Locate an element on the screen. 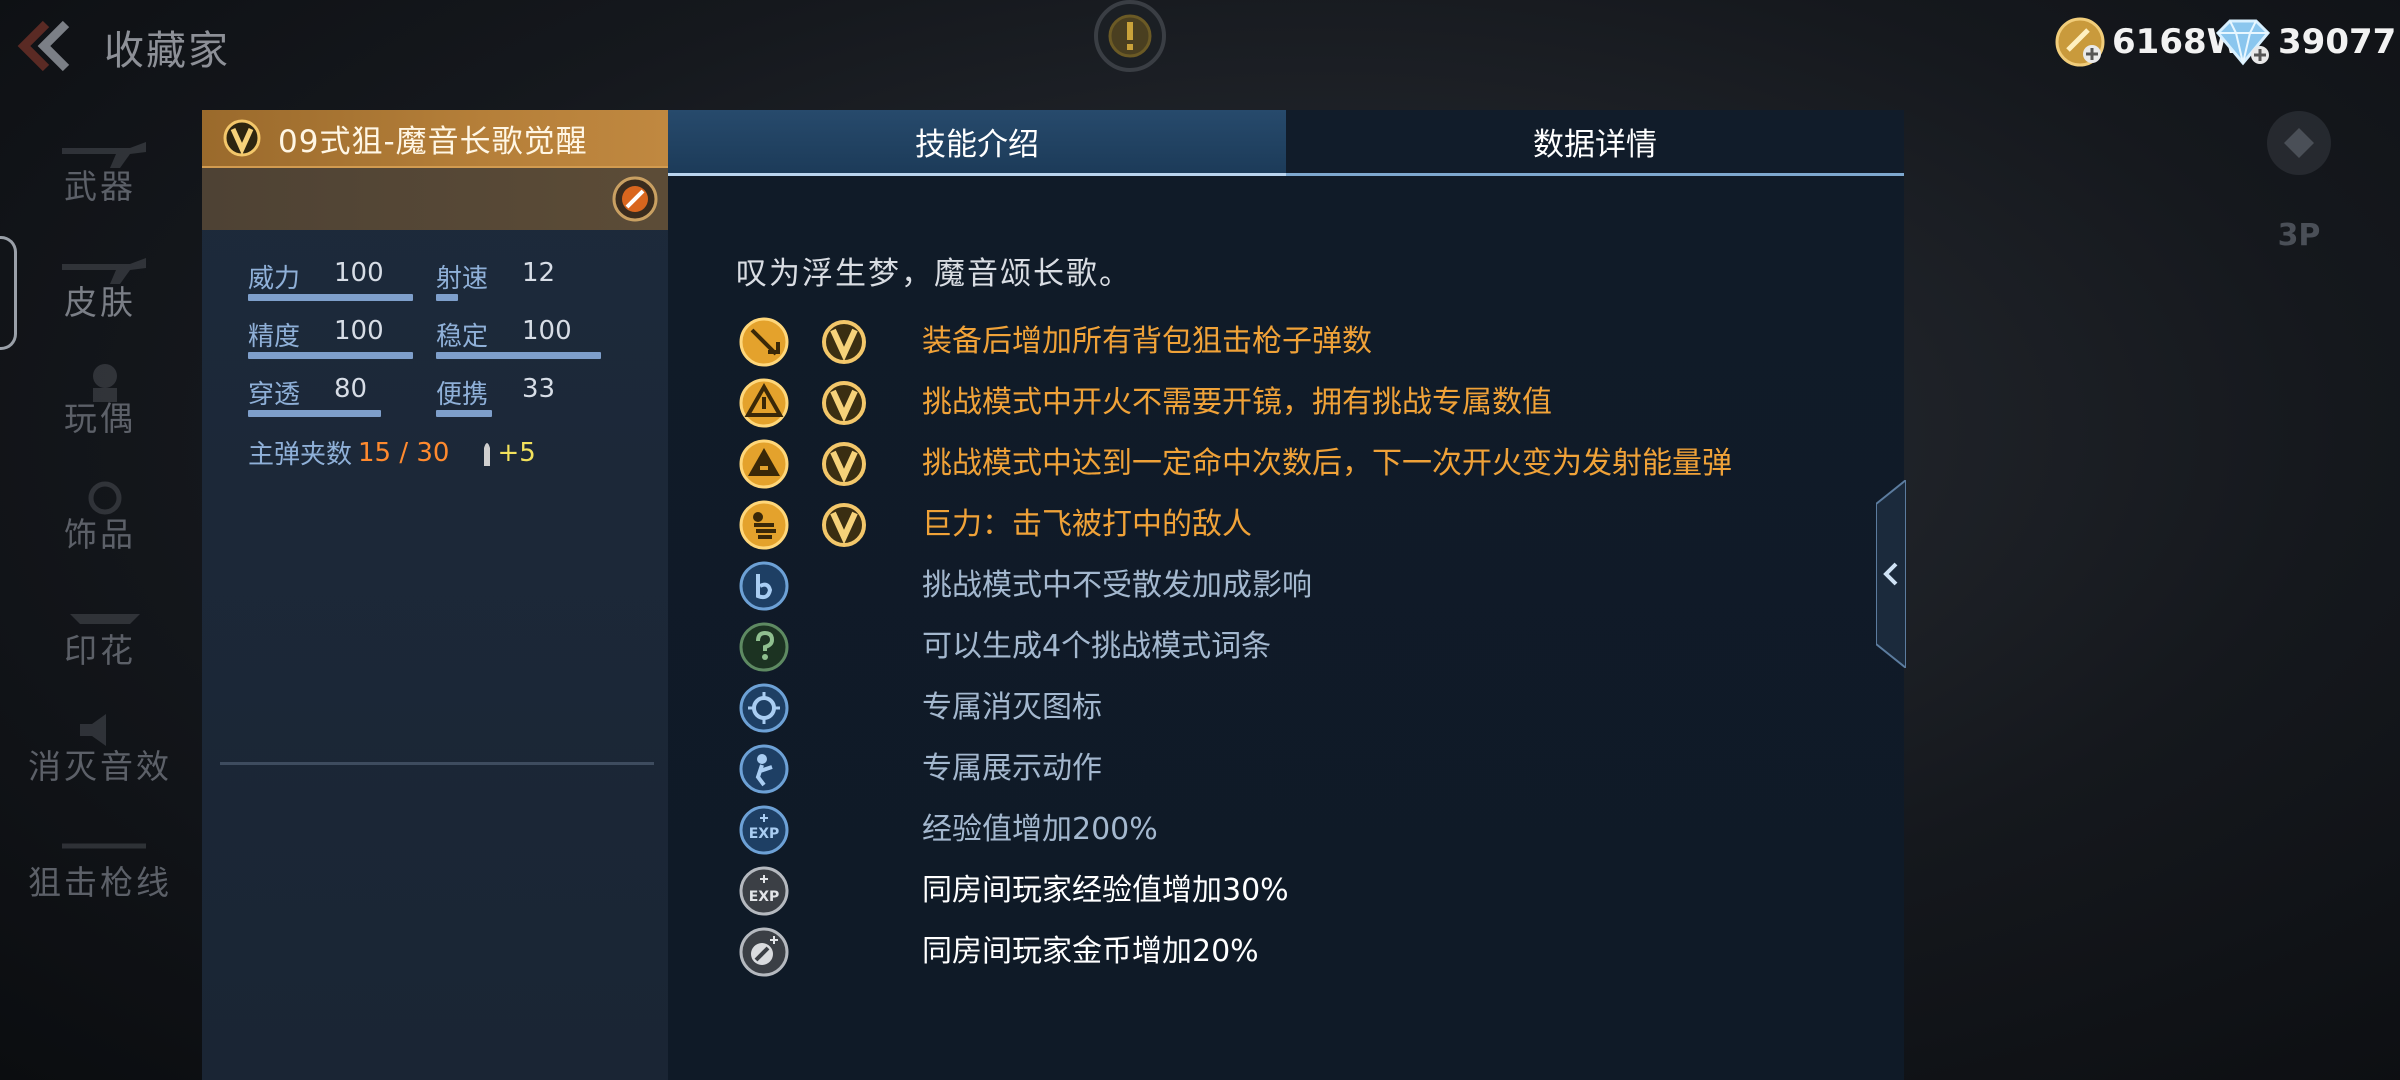 This screenshot has width=2400, height=1080. back-button is located at coordinates (46, 46).